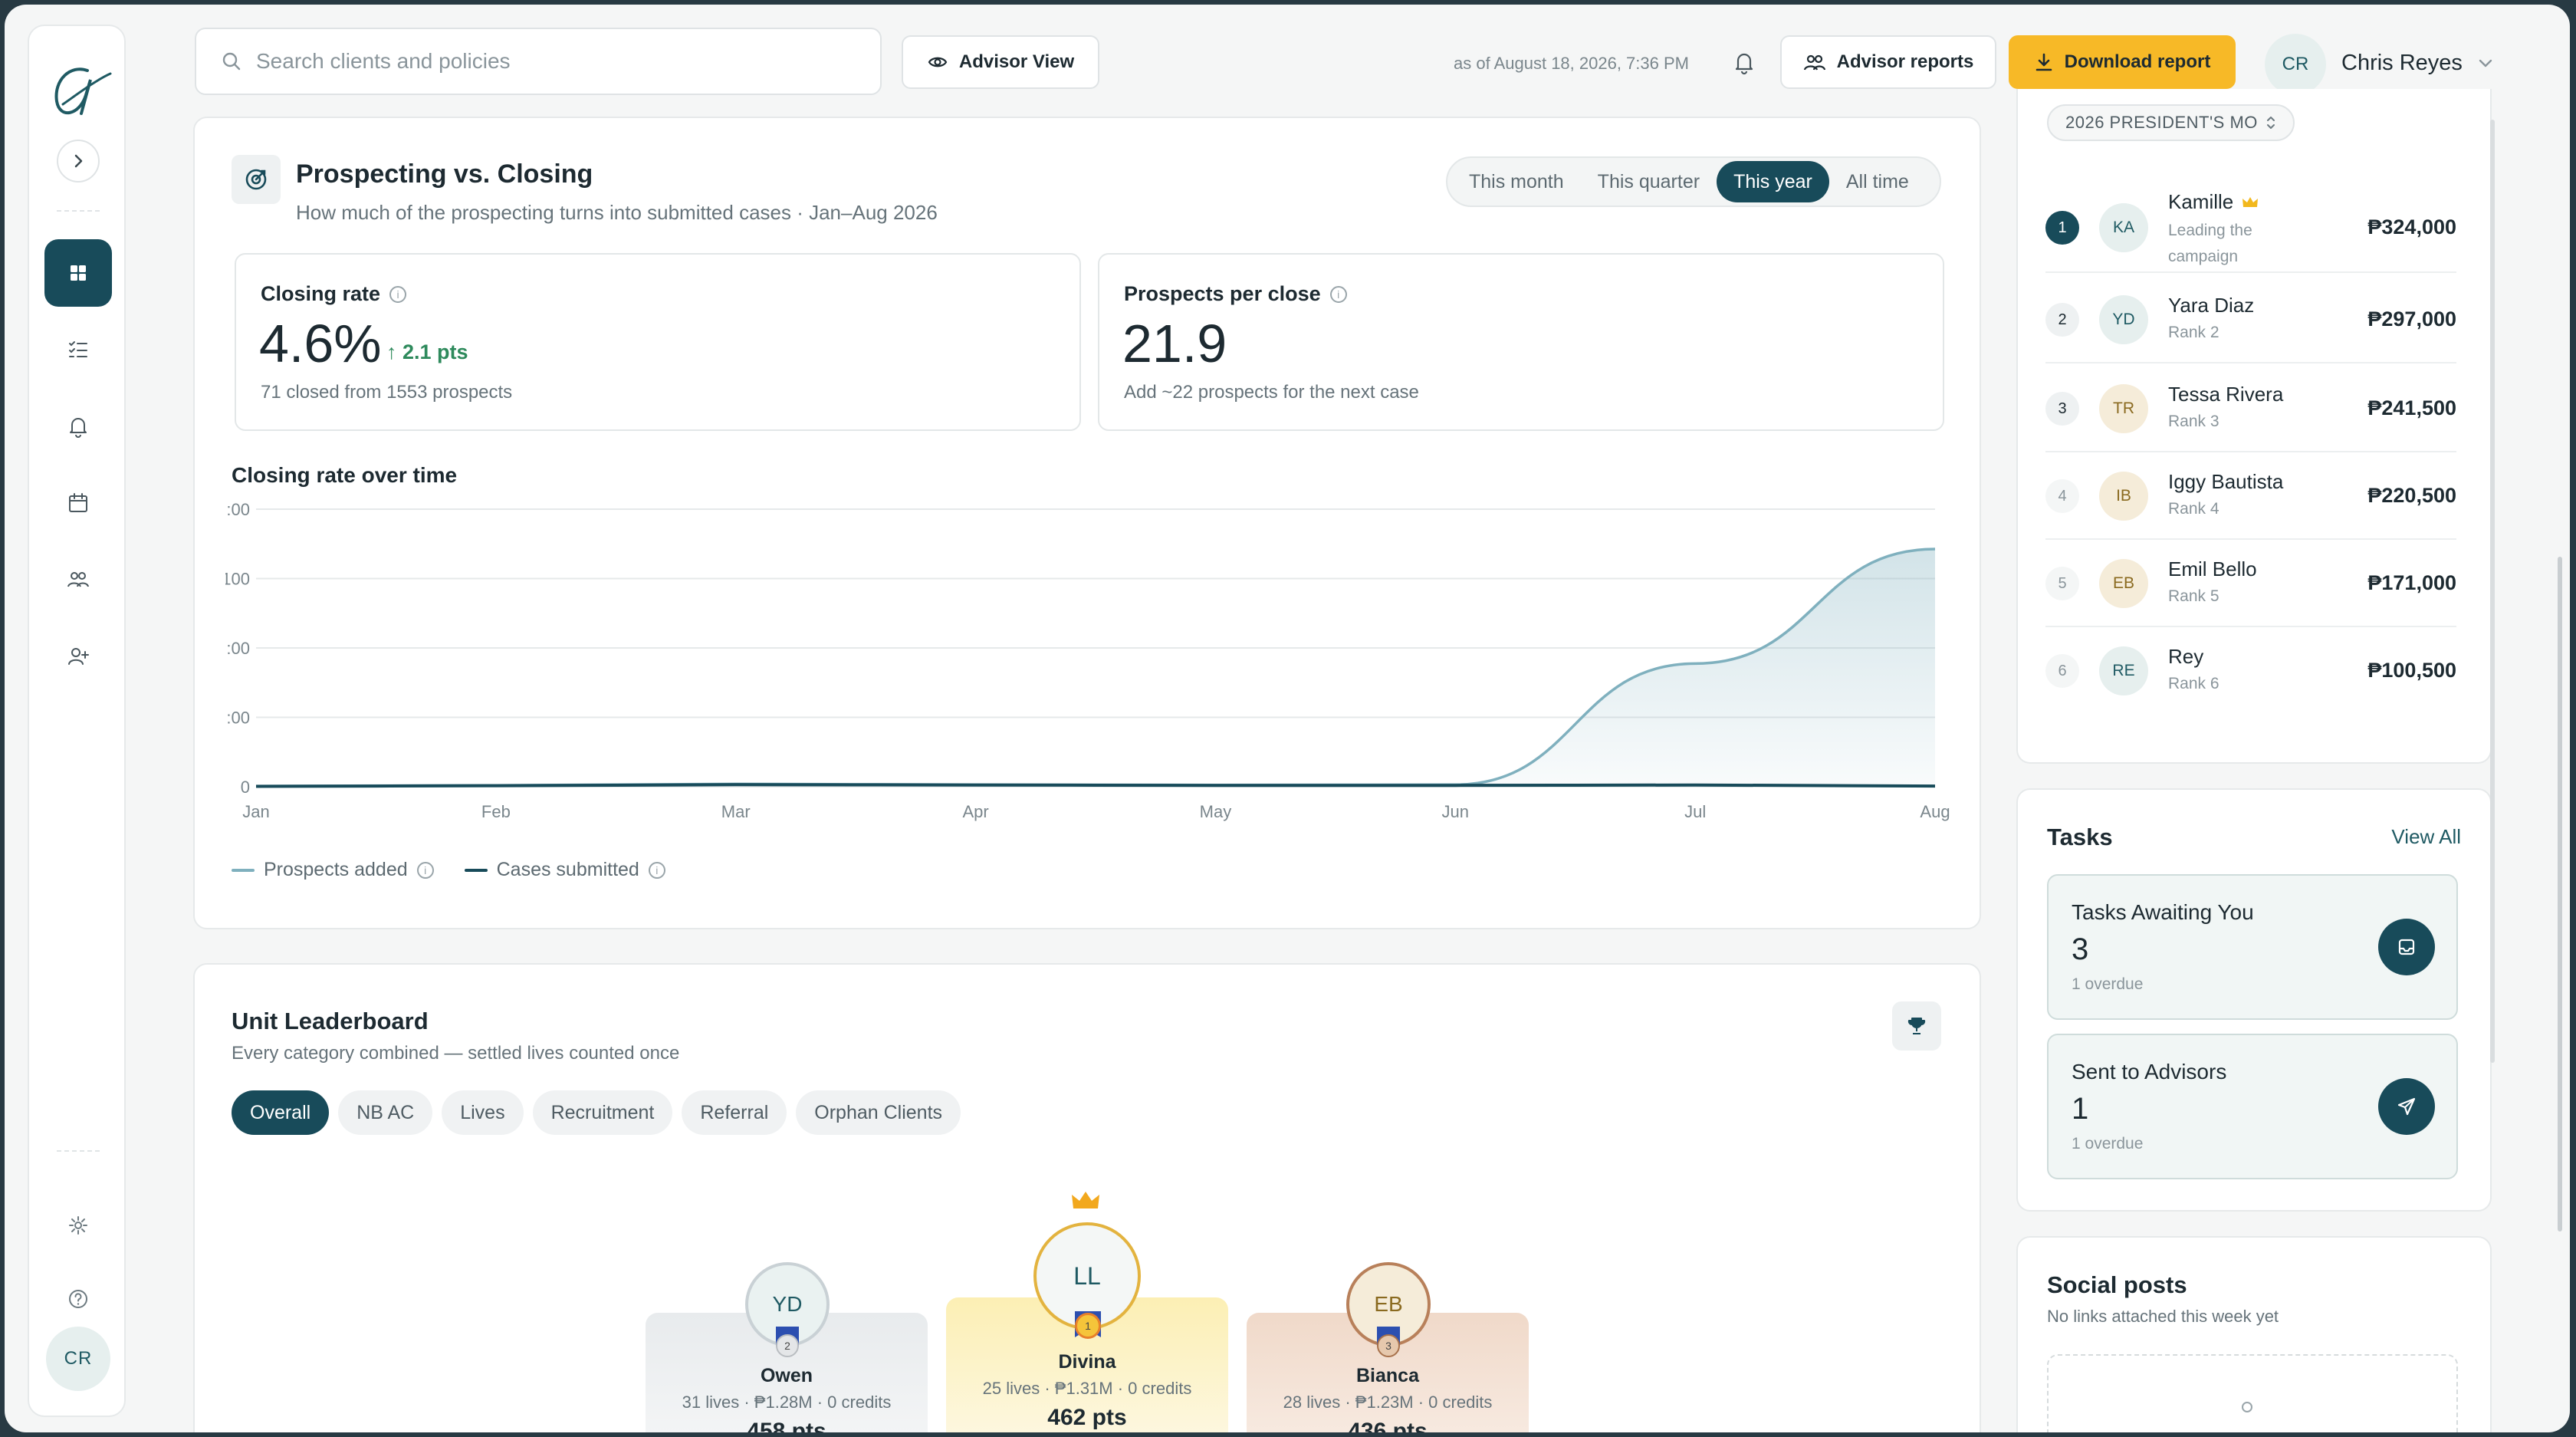 The width and height of the screenshot is (2576, 1437). I want to click on podium-points: 458 pts, so click(786, 1425).